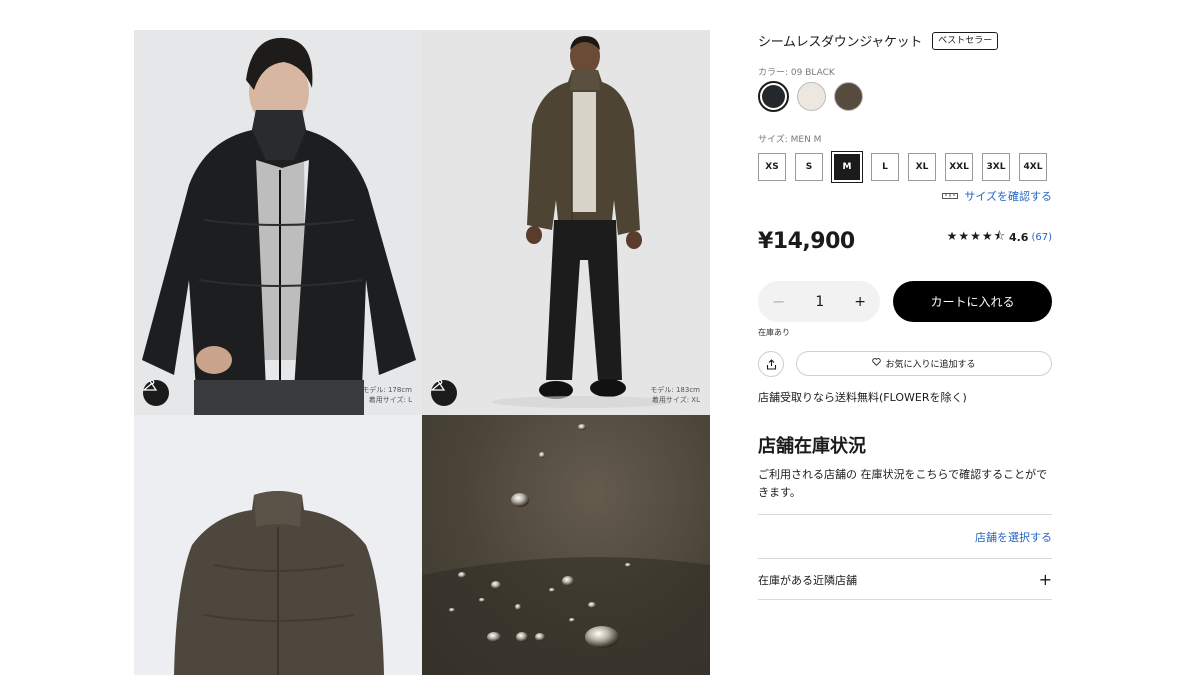 Image resolution: width=1200 pixels, height=675 pixels. What do you see at coordinates (773, 96) in the screenshot?
I see `color-swatch-black` at bounding box center [773, 96].